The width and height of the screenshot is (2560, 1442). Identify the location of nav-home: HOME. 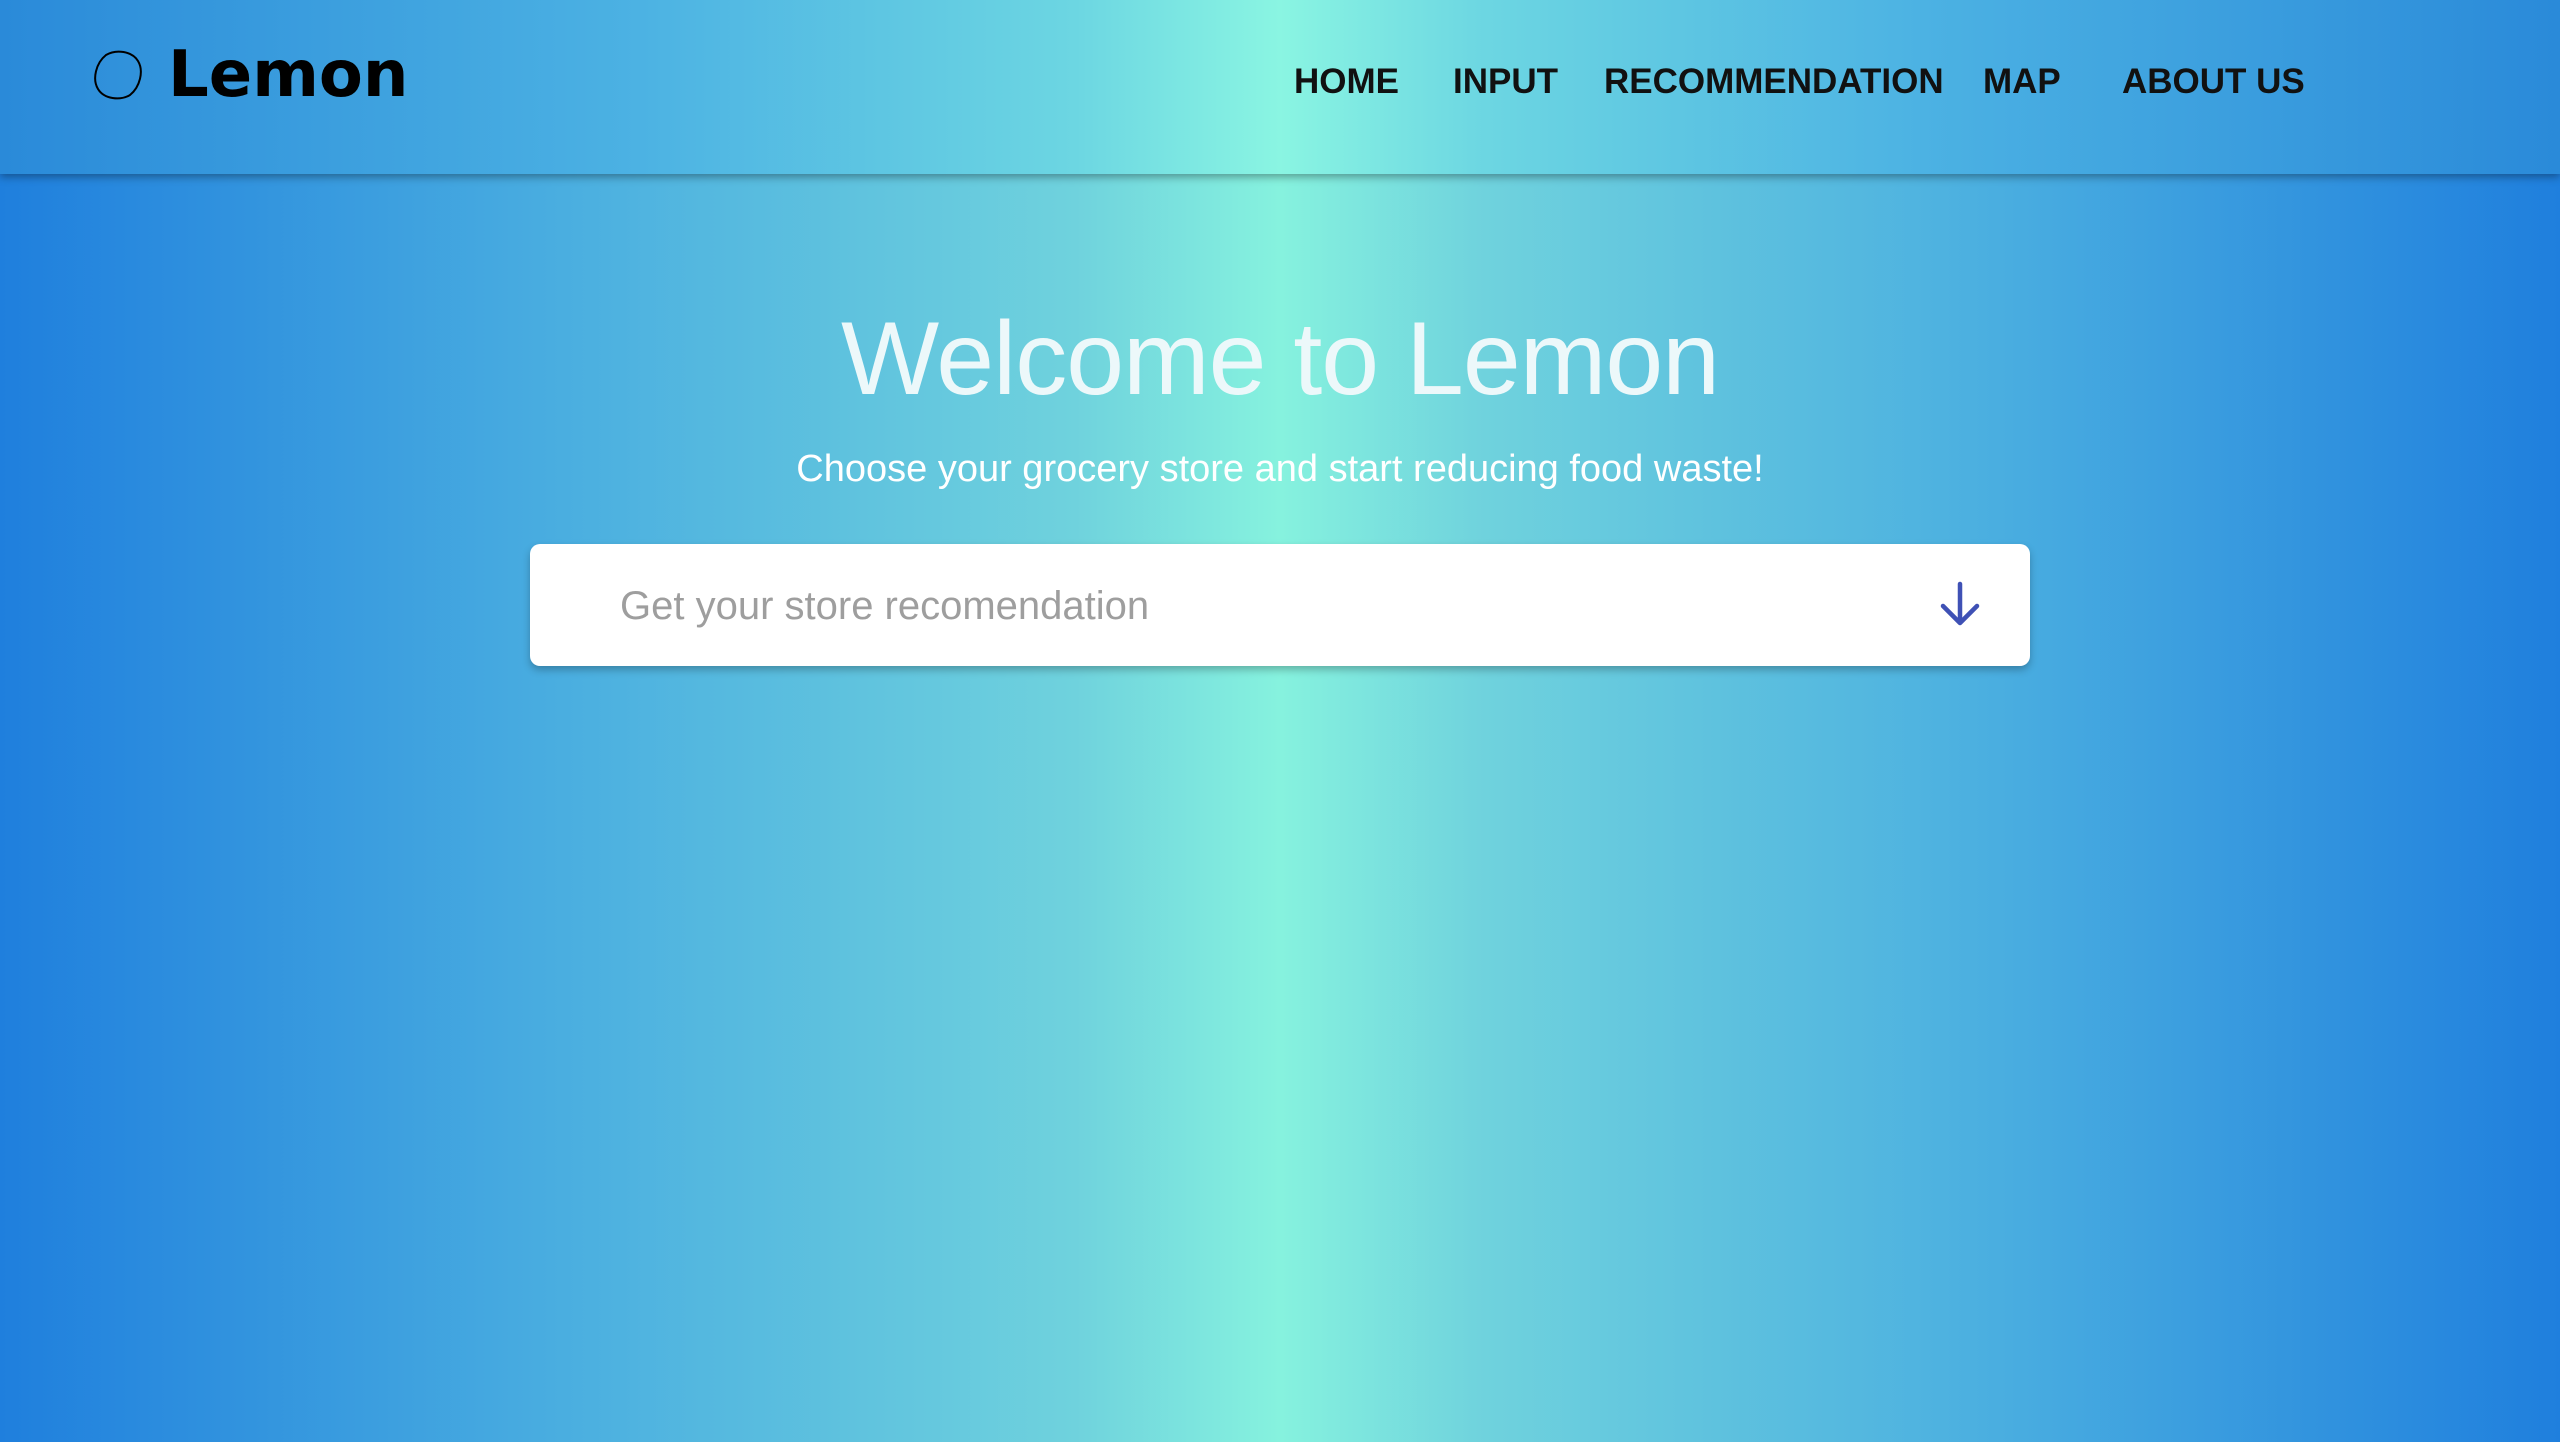
(1346, 82).